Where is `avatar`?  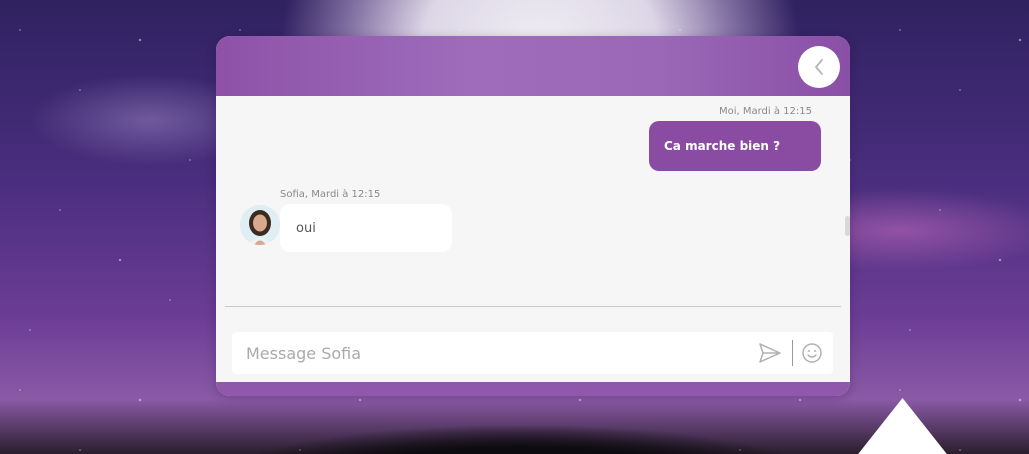
avatar is located at coordinates (260, 225).